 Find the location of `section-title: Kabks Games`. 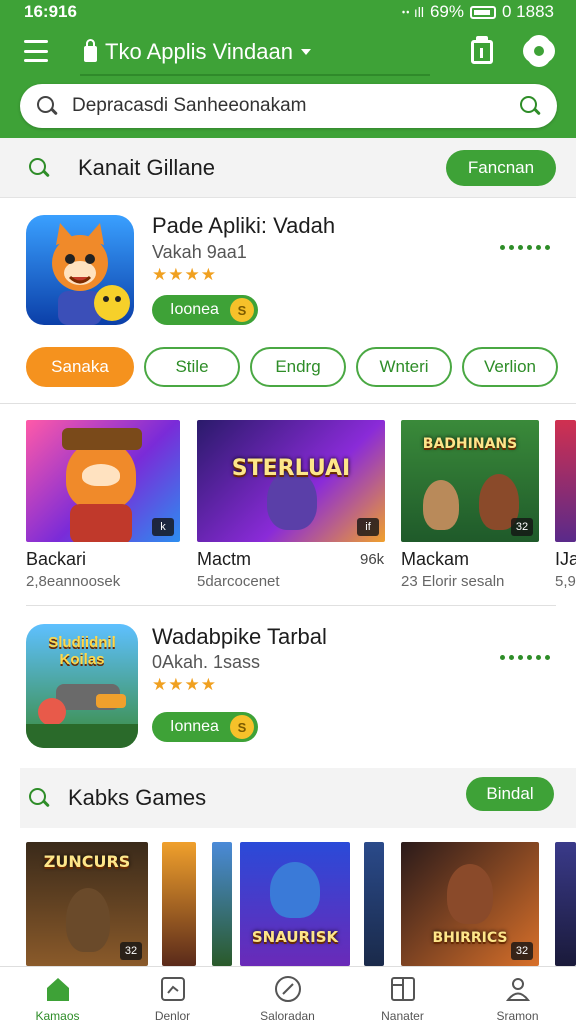

section-title: Kabks Games is located at coordinates (137, 797).